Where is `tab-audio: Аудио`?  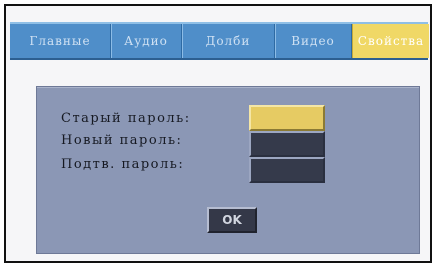
tab-audio: Аудио is located at coordinates (146, 41).